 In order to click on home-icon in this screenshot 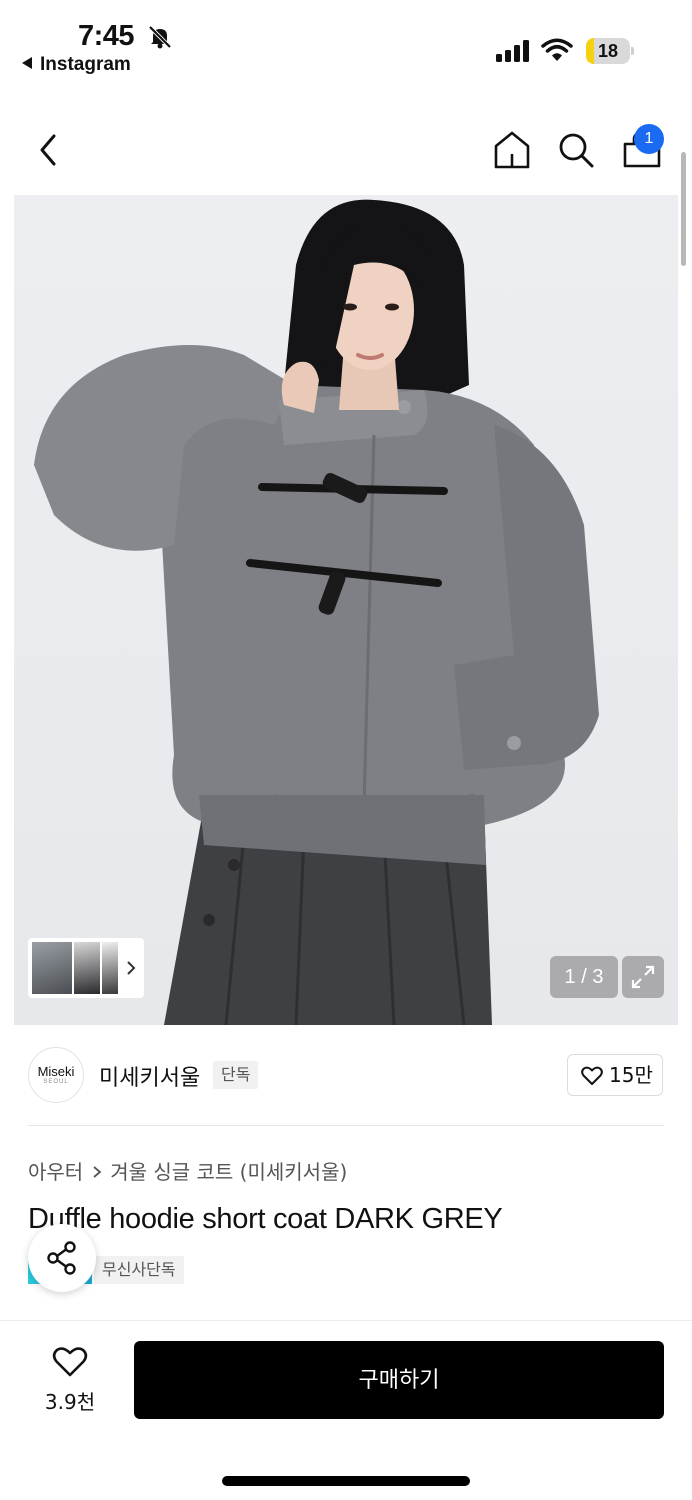, I will do `click(512, 150)`.